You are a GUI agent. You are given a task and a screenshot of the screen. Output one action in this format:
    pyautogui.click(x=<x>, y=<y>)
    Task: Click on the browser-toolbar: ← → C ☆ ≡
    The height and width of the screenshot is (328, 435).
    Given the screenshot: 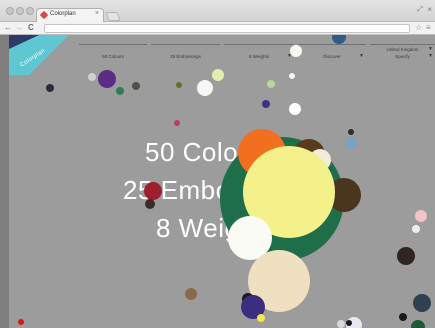 What is the action you would take?
    pyautogui.click(x=217, y=28)
    